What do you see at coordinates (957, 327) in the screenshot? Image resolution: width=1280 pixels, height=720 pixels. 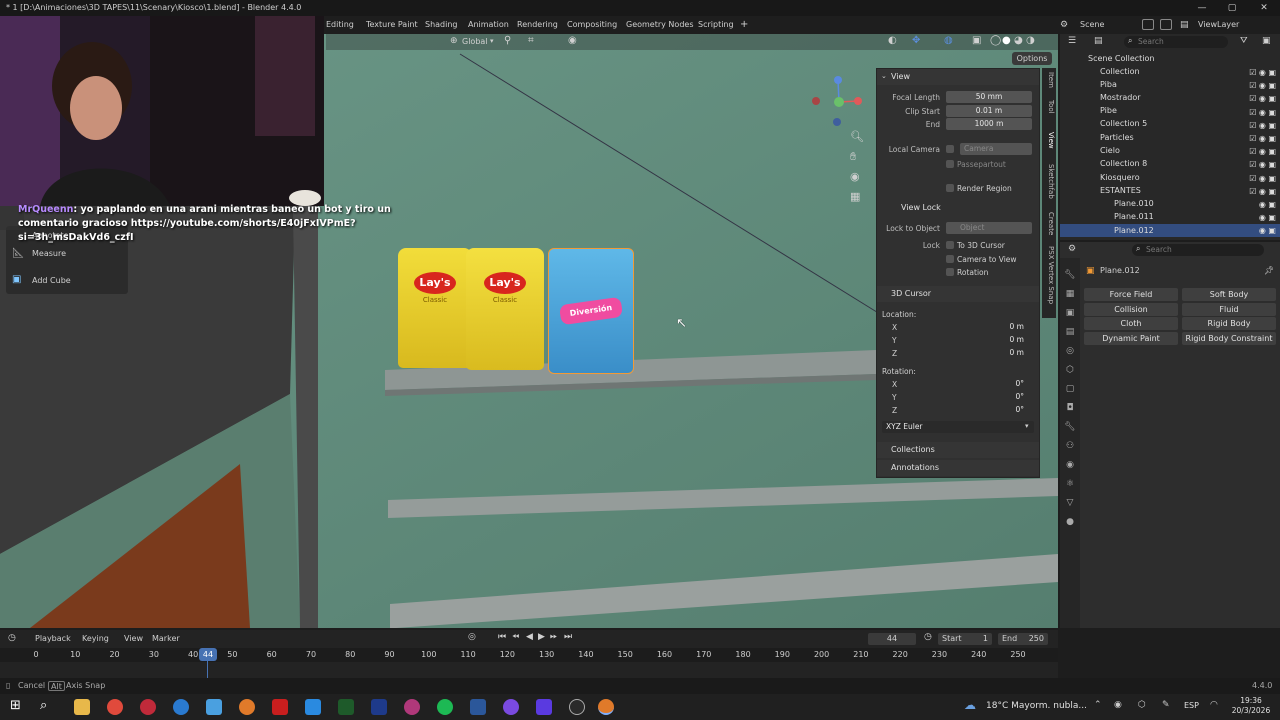 I see `cursor-loc-x-field: 0 m` at bounding box center [957, 327].